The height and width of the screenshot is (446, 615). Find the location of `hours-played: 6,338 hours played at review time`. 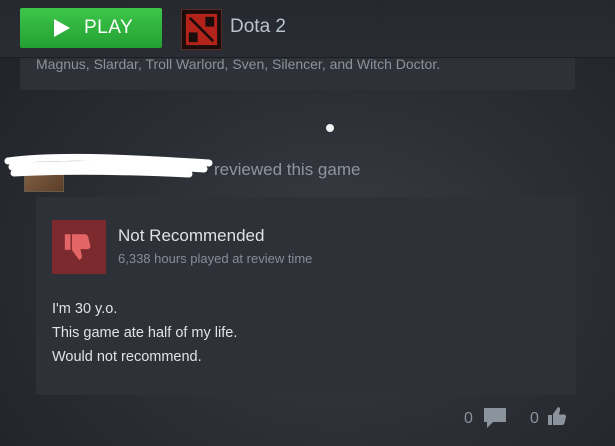

hours-played: 6,338 hours played at review time is located at coordinates (215, 258).